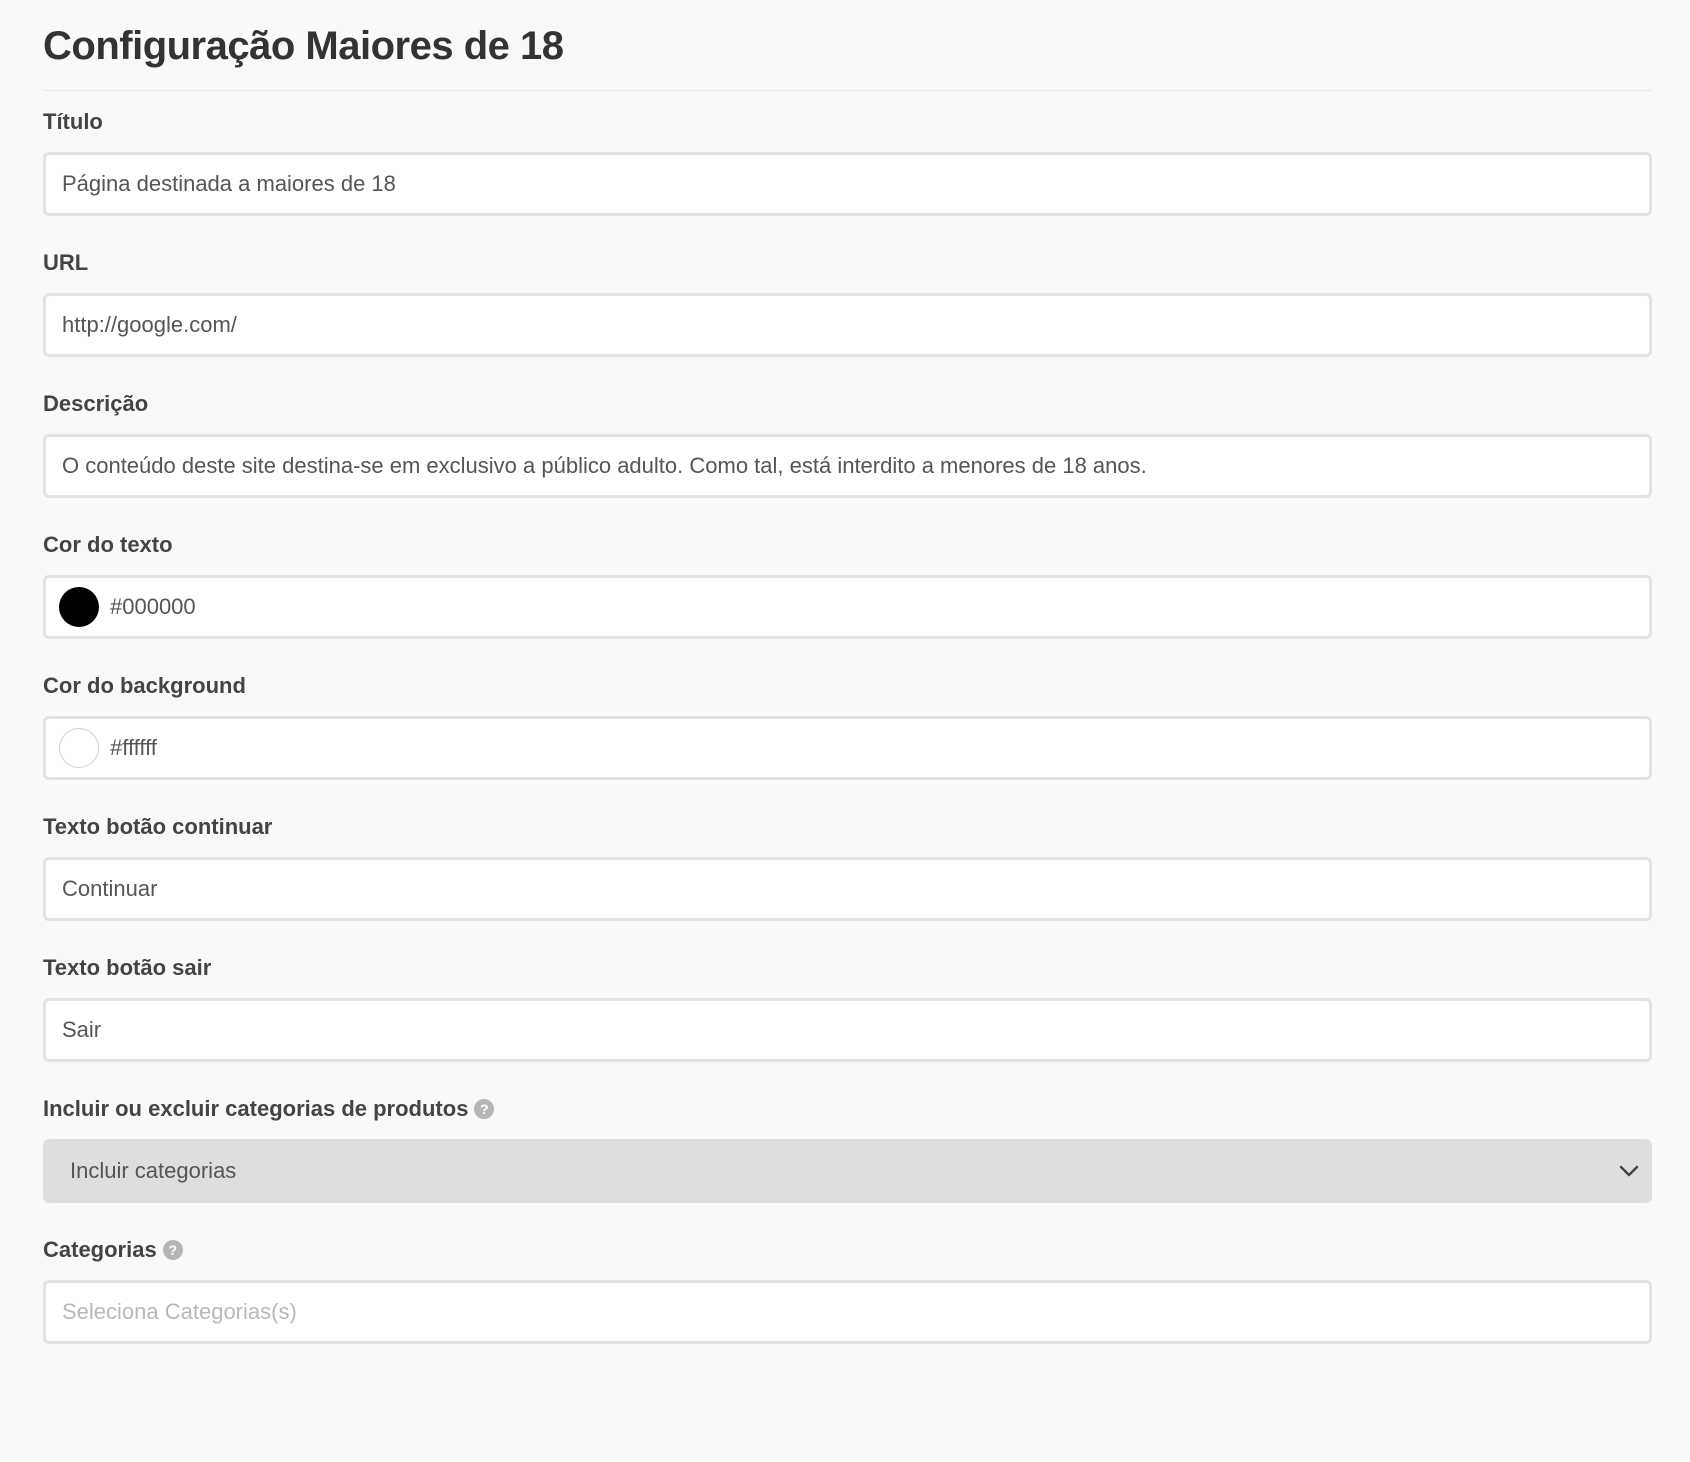 The width and height of the screenshot is (1690, 1462). I want to click on field-cor-texto: Cor do texto #000000, so click(847, 585).